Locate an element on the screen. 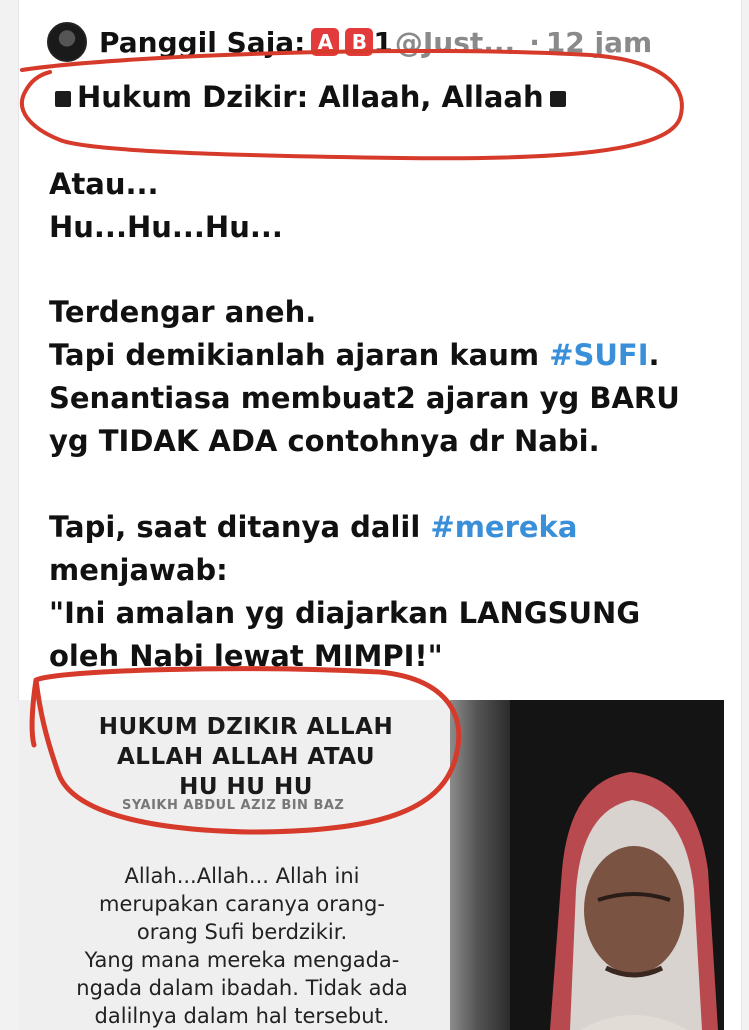 Image resolution: width=749 pixels, height=1030 pixels. badge-b-icon: B is located at coordinates (359, 42).